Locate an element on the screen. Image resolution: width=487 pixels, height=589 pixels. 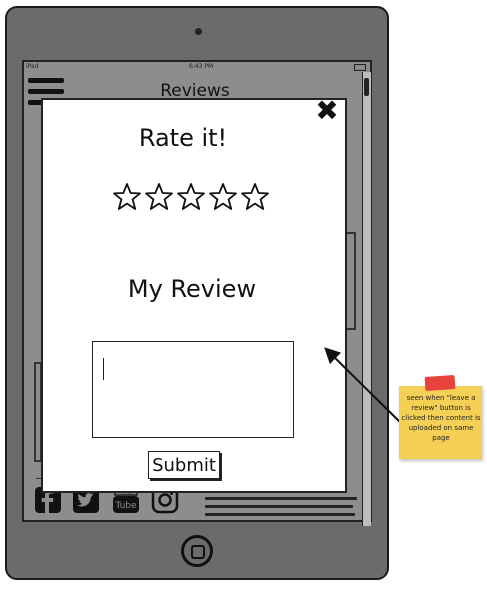
status-bar: iPad 6:43 PM is located at coordinates (197, 66).